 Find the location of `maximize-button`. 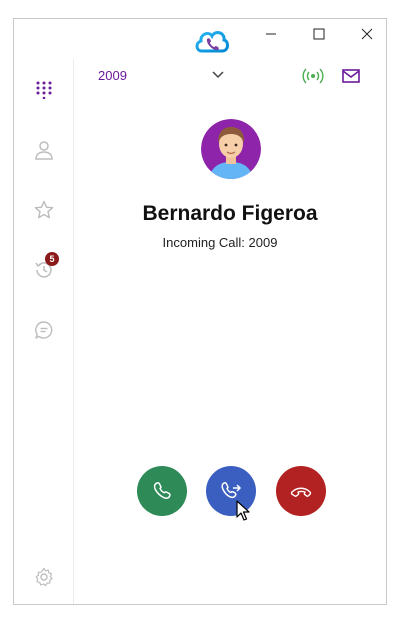

maximize-button is located at coordinates (319, 34).